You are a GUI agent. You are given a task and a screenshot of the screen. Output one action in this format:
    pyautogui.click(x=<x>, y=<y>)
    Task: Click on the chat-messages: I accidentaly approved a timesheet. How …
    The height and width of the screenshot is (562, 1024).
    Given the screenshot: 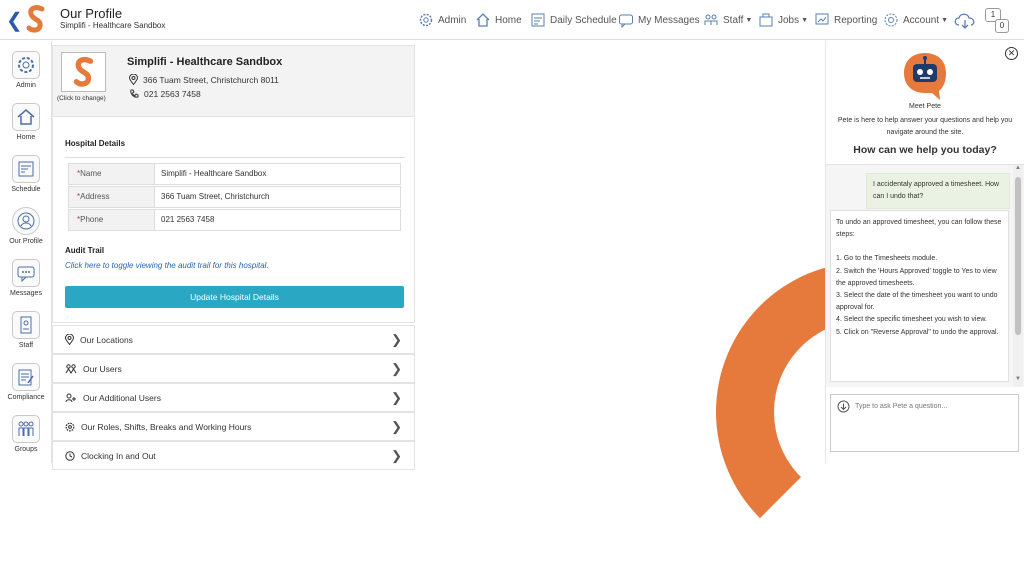 What is the action you would take?
    pyautogui.click(x=925, y=276)
    